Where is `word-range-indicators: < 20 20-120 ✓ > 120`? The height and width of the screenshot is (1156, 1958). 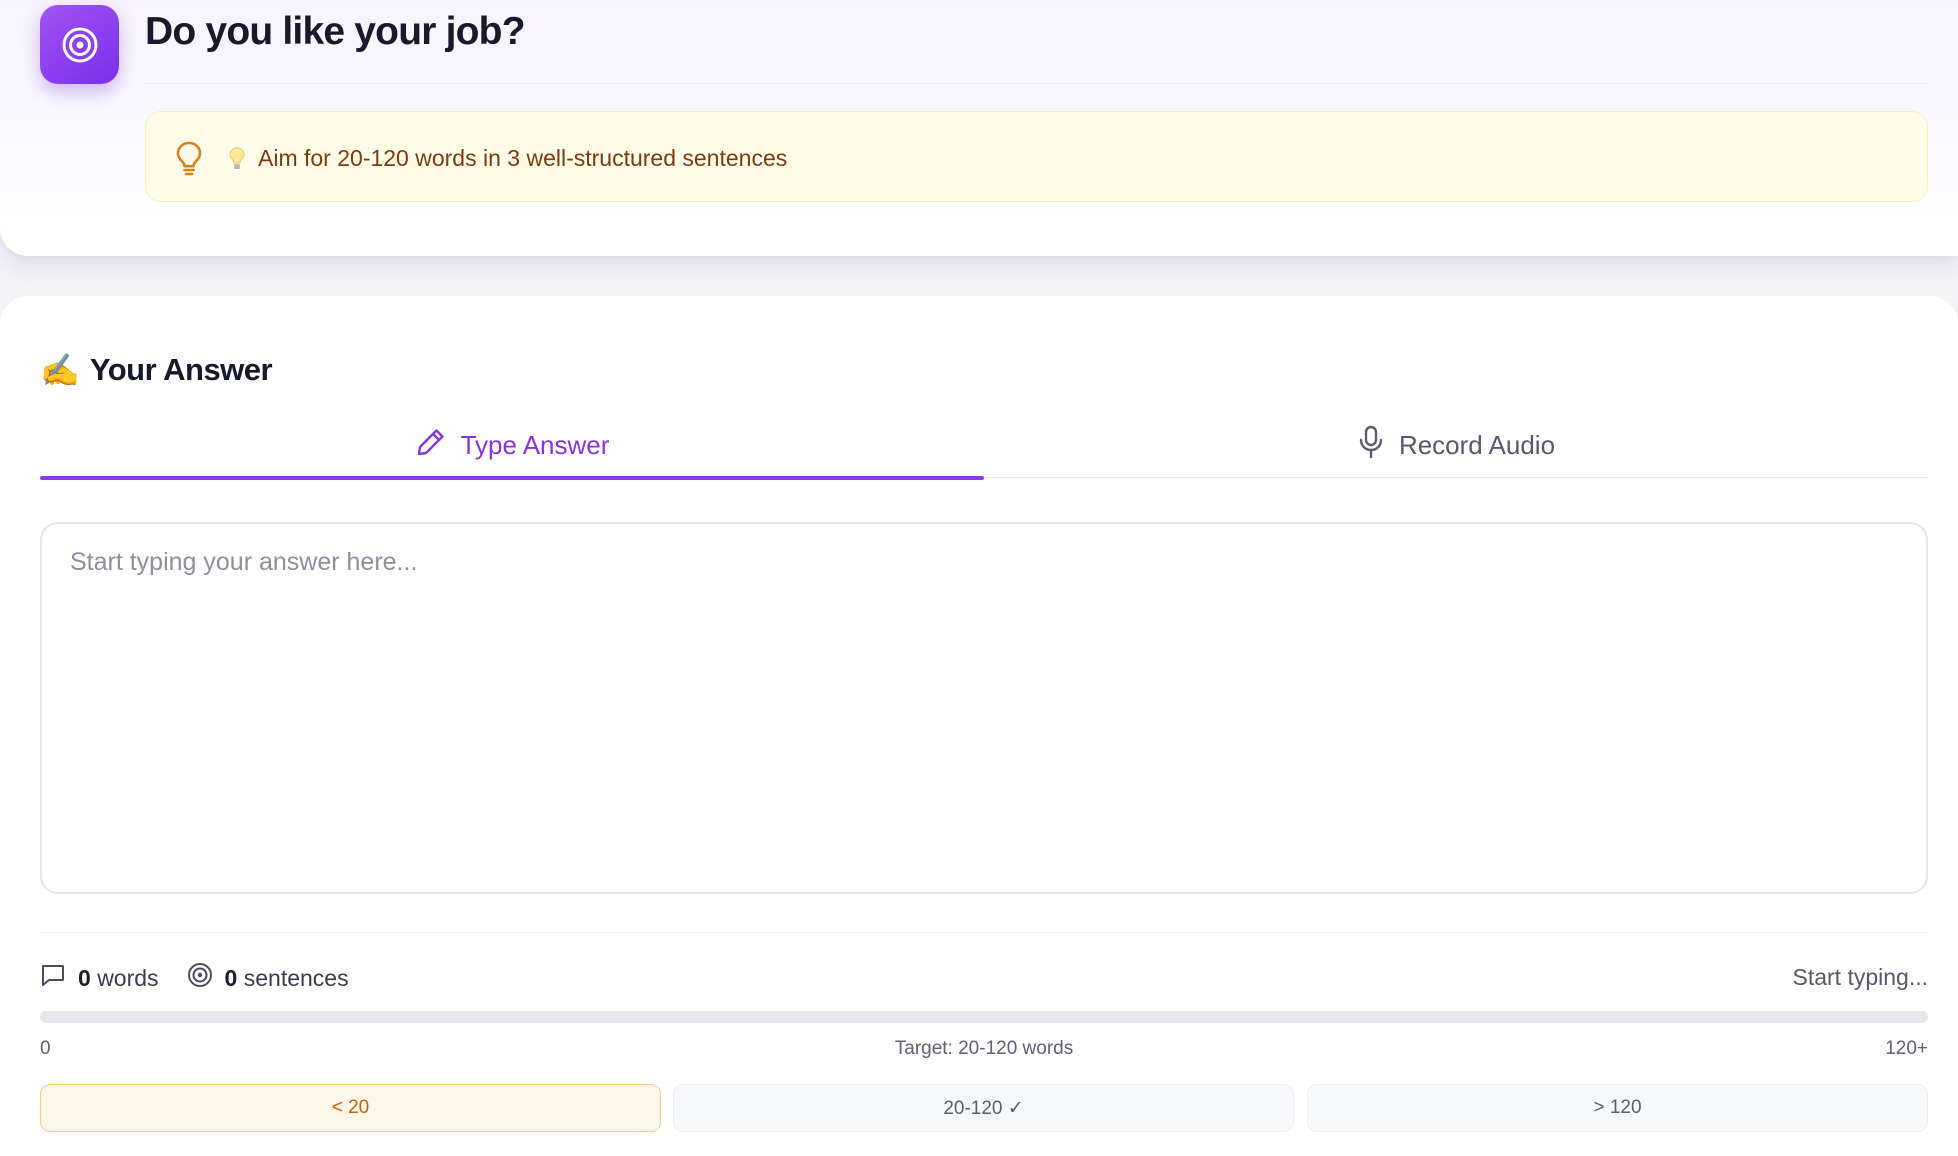 word-range-indicators: < 20 20-120 ✓ > 120 is located at coordinates (984, 1108).